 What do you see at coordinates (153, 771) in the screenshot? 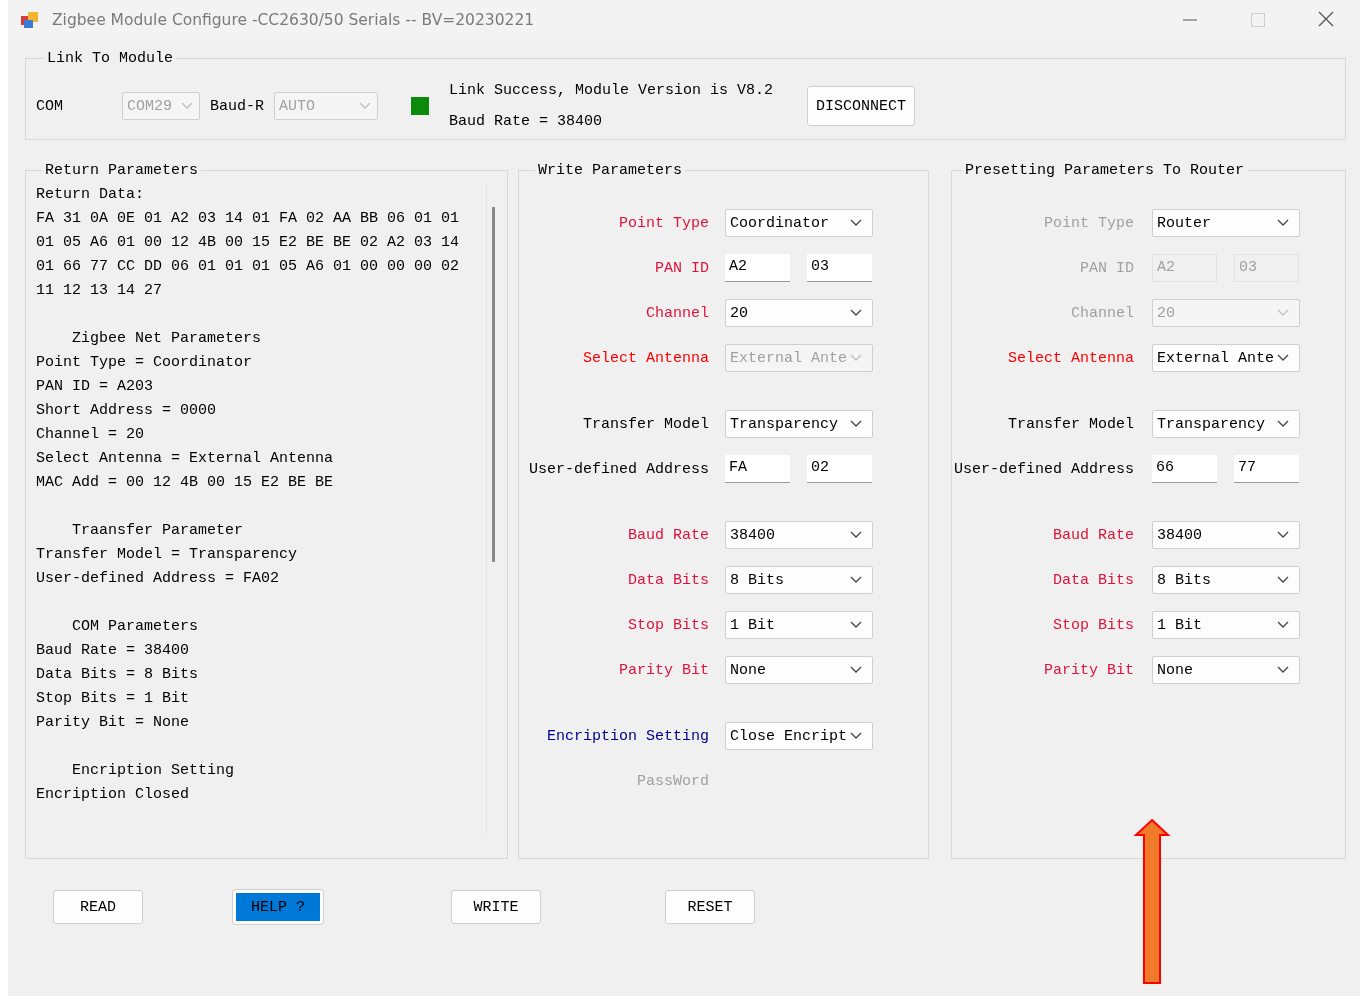
I see `section-heading: Encription Setting` at bounding box center [153, 771].